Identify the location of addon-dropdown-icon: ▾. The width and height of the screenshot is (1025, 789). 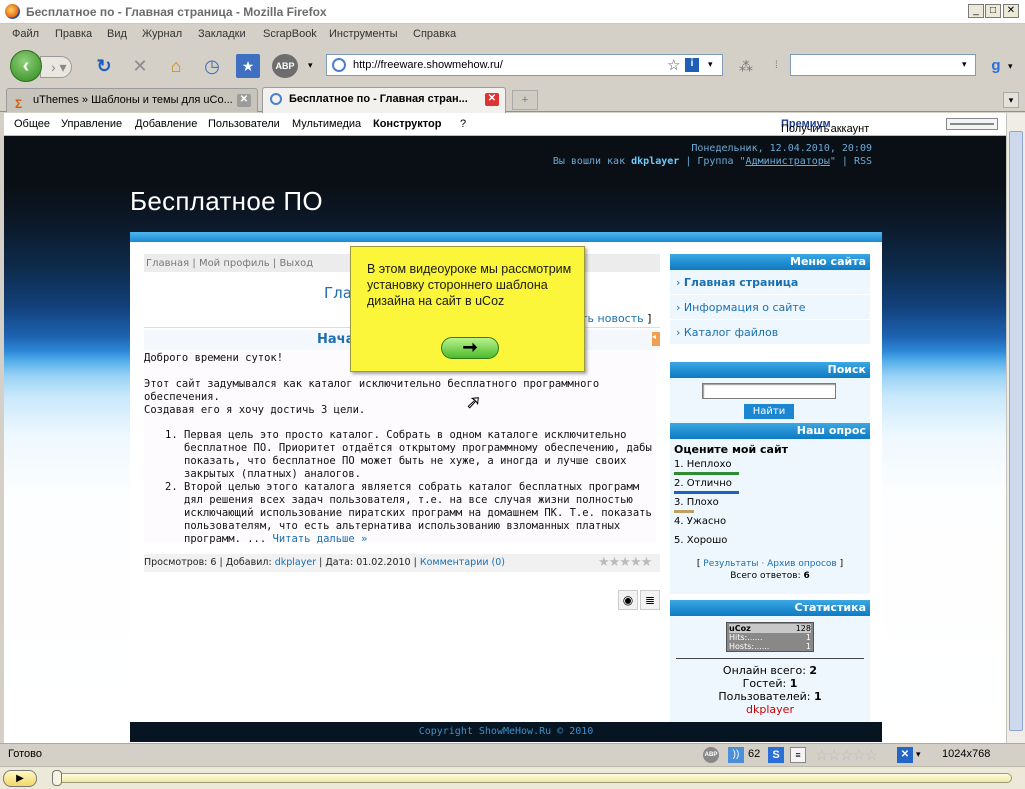
(918, 754).